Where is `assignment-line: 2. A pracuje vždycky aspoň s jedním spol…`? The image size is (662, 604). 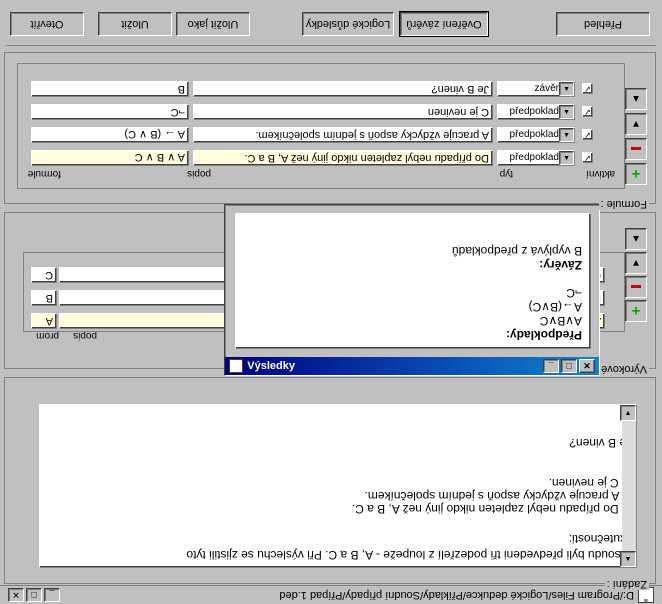
assignment-line: 2. A pracuje vždycky aspoň s jedním spol… is located at coordinates (498, 496).